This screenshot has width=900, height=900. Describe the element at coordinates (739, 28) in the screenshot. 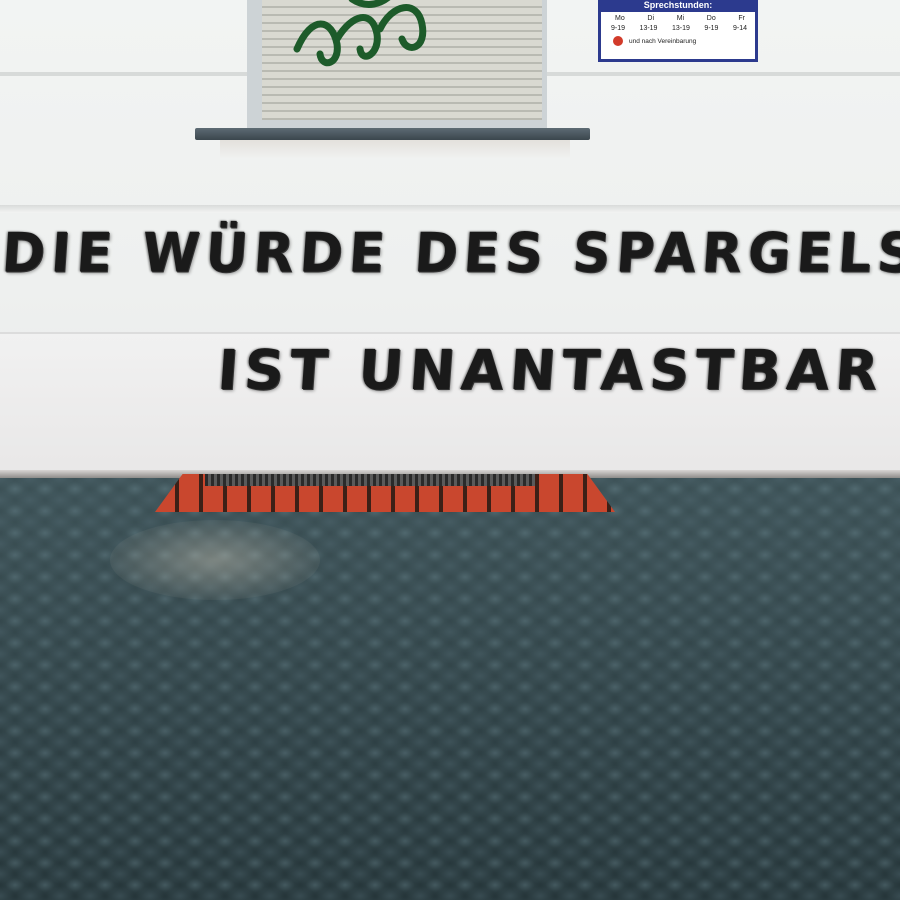

I see `sign-hour: 9-14` at that location.